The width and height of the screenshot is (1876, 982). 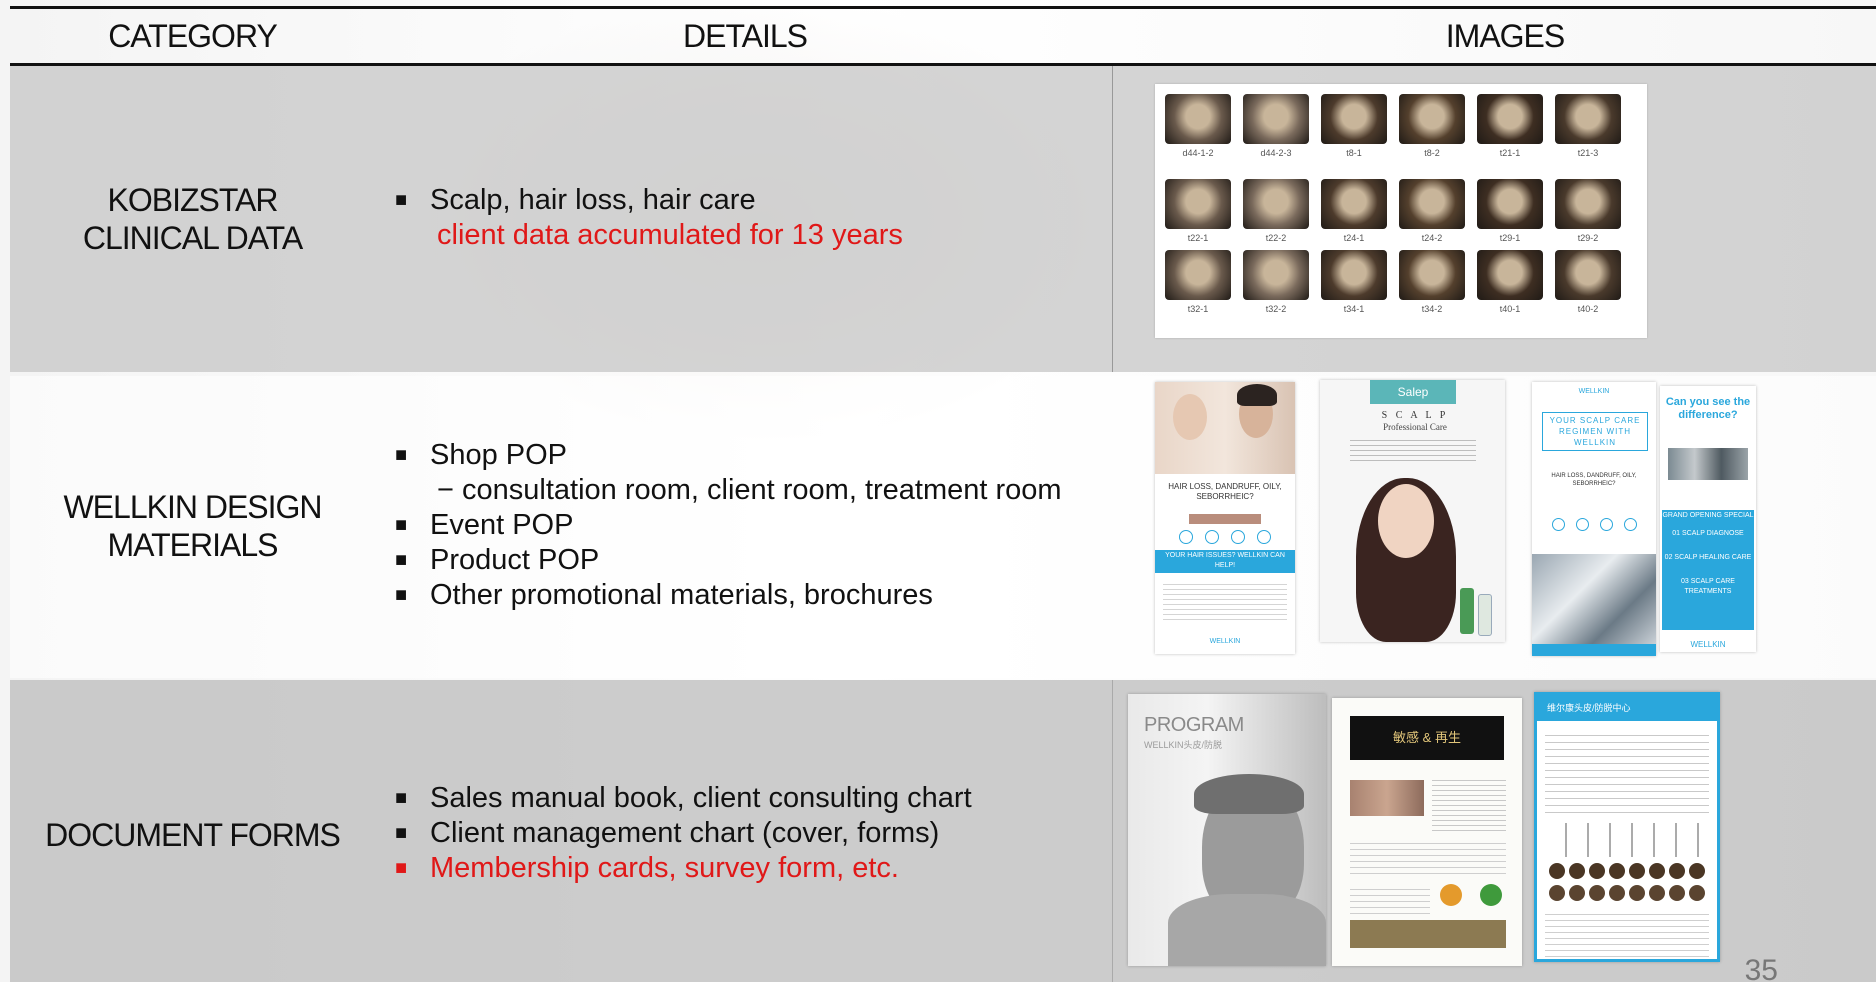 What do you see at coordinates (1708, 533) in the screenshot?
I see `special-item: 01 SCALP DIAGNOSE` at bounding box center [1708, 533].